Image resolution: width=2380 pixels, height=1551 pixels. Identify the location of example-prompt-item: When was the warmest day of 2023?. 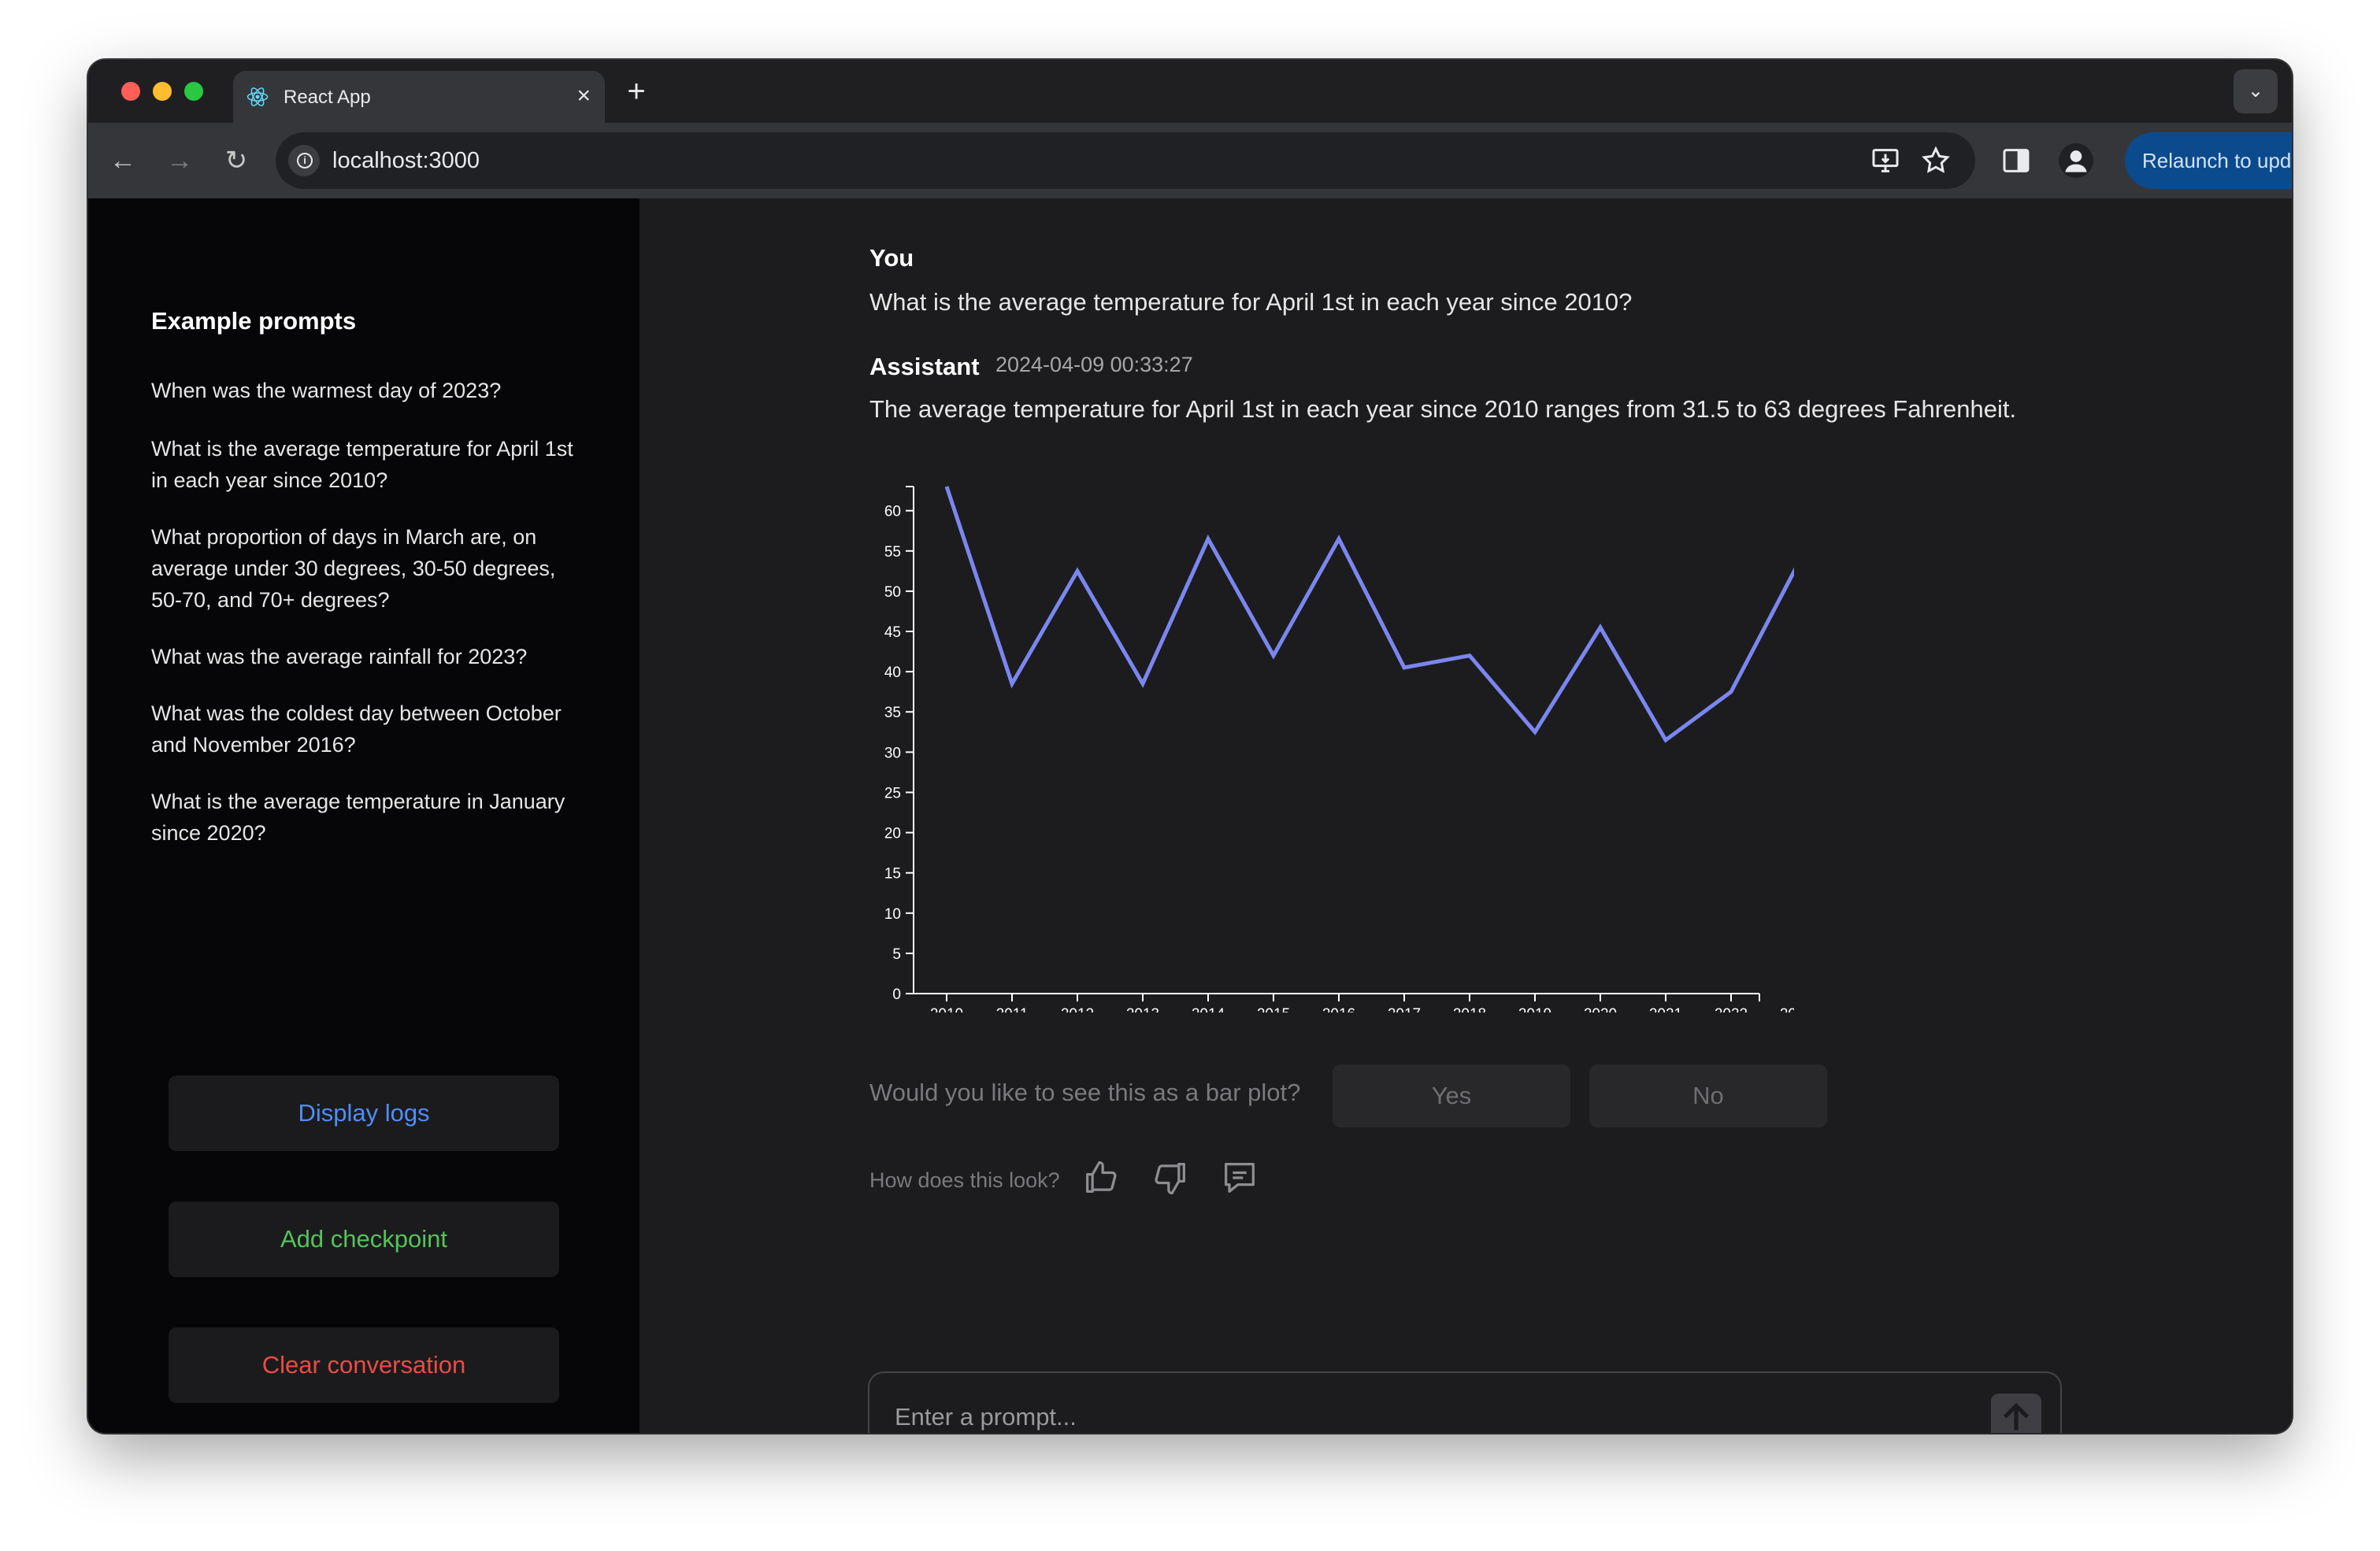
(363, 390).